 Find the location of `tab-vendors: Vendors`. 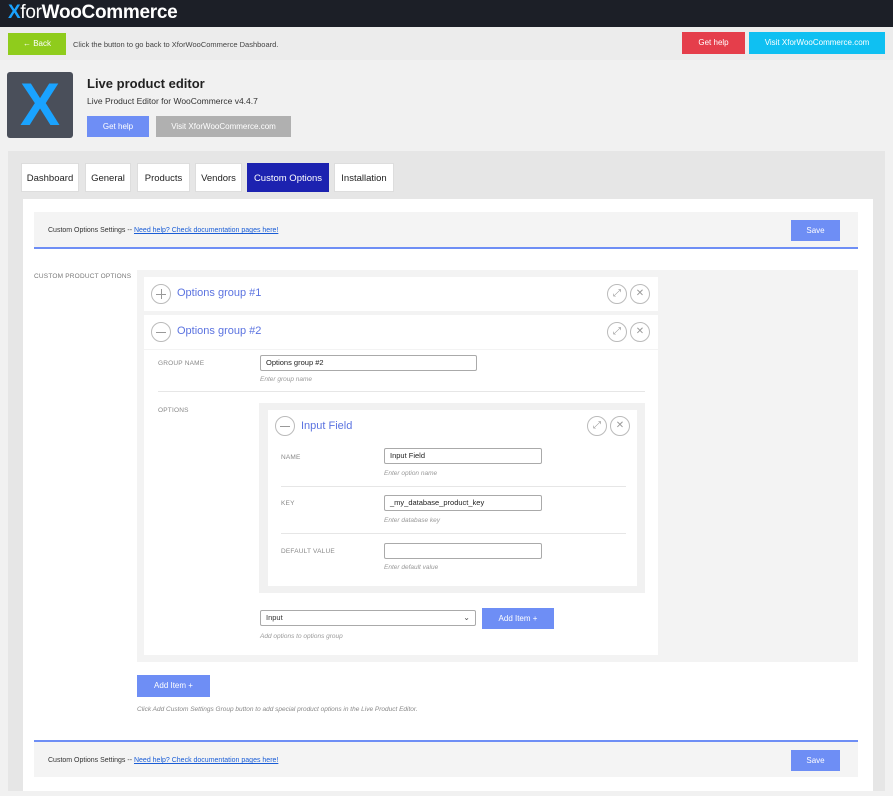

tab-vendors: Vendors is located at coordinates (218, 177).